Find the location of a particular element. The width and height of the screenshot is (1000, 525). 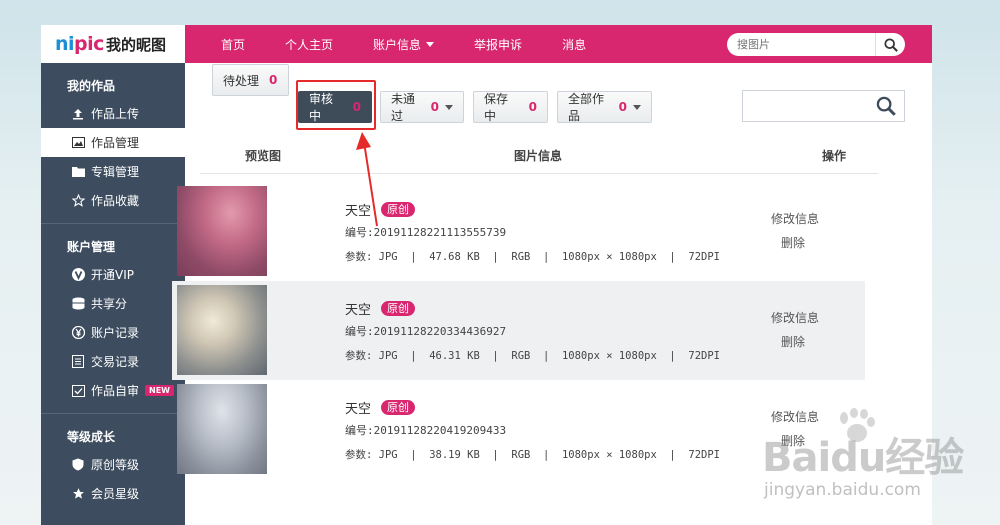

star-outline-icon is located at coordinates (78, 201).